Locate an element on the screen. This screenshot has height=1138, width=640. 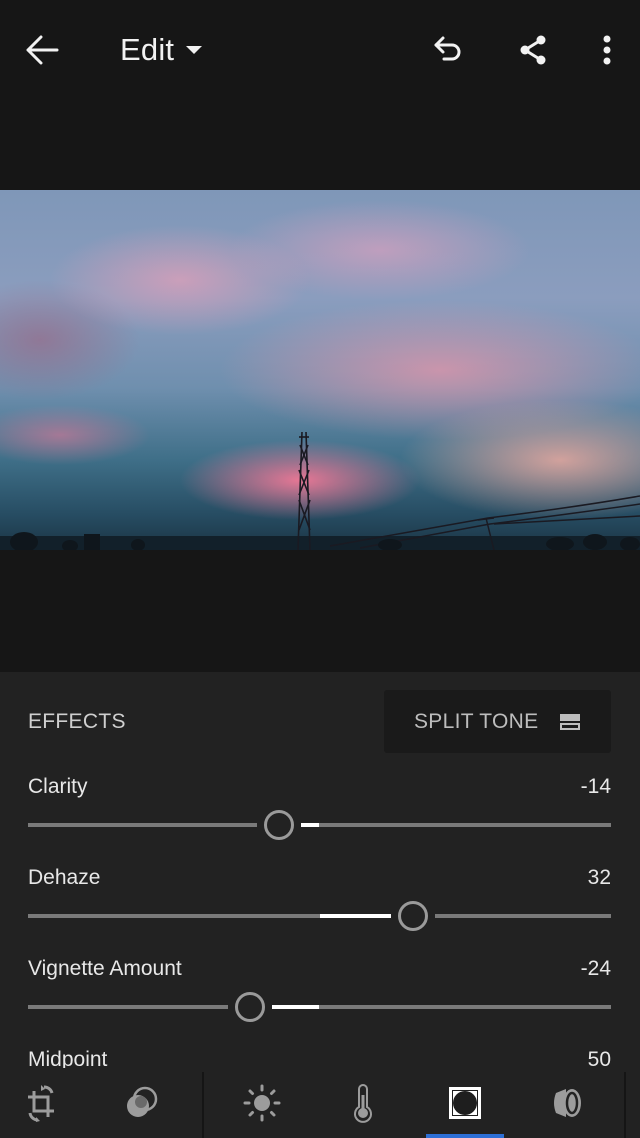
share-button is located at coordinates (533, 50).